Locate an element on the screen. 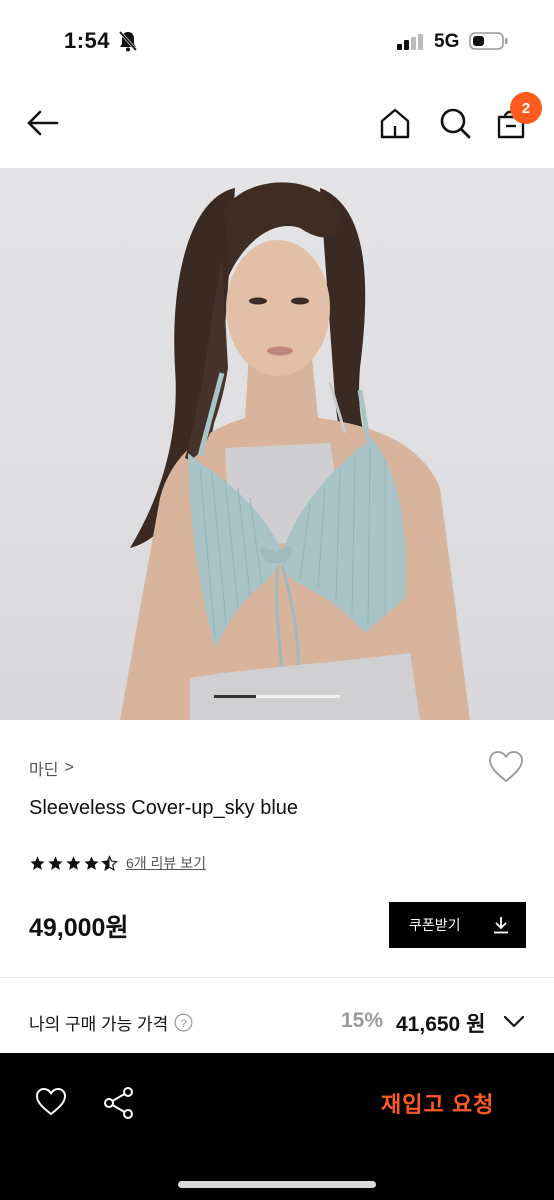  battery-icon is located at coordinates (488, 41).